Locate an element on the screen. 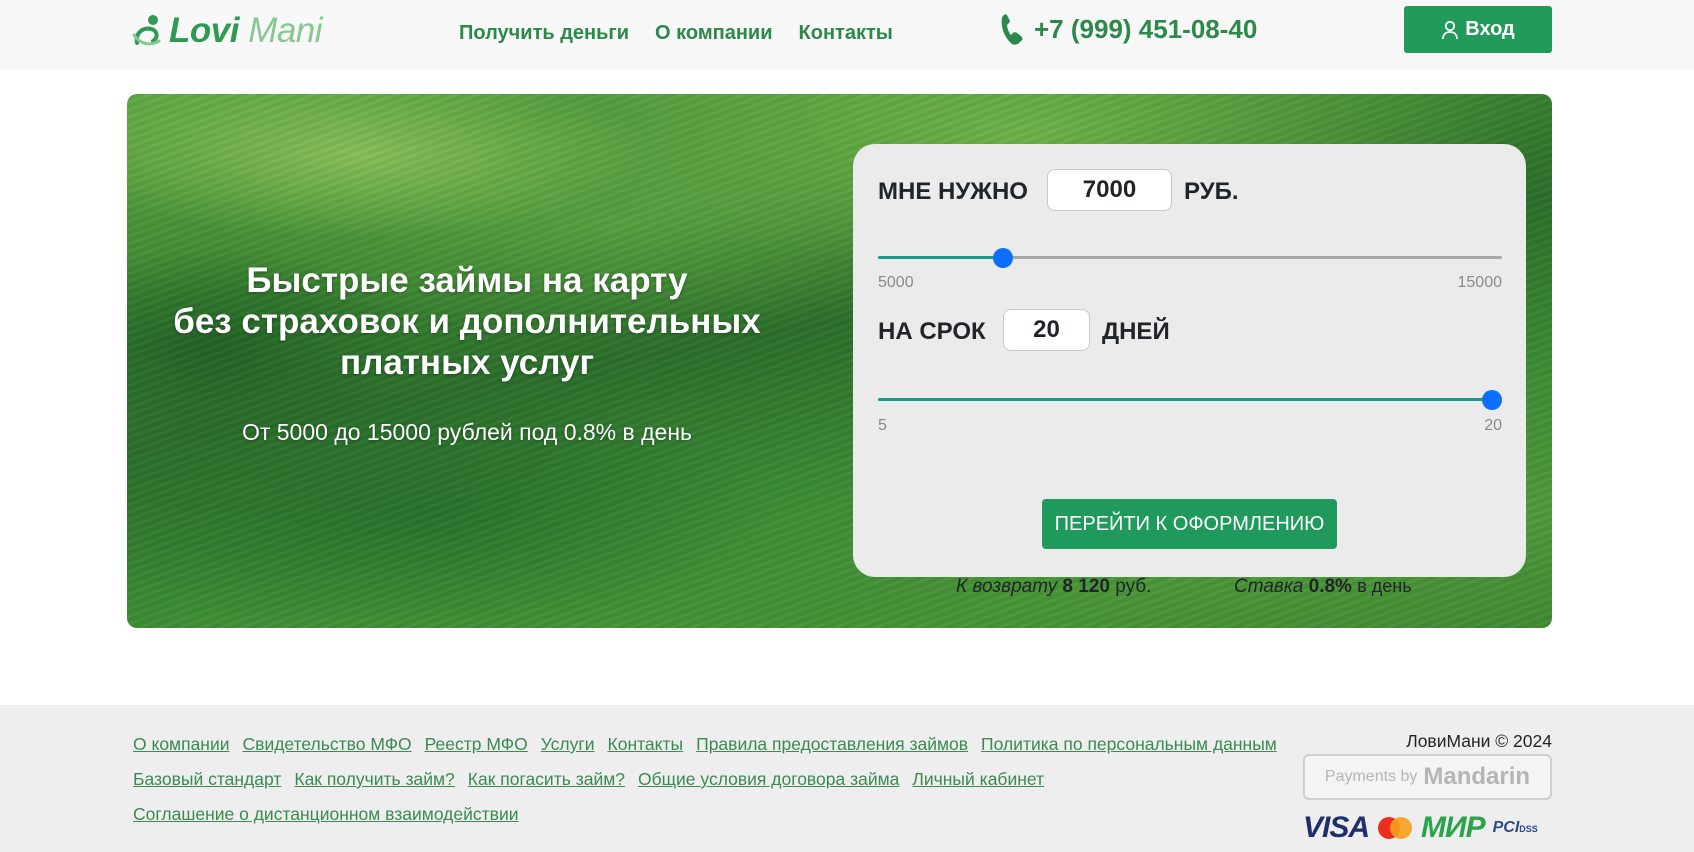 The image size is (1694, 852). phone-number: +7 (999) 451-08-40 is located at coordinates (1146, 28).